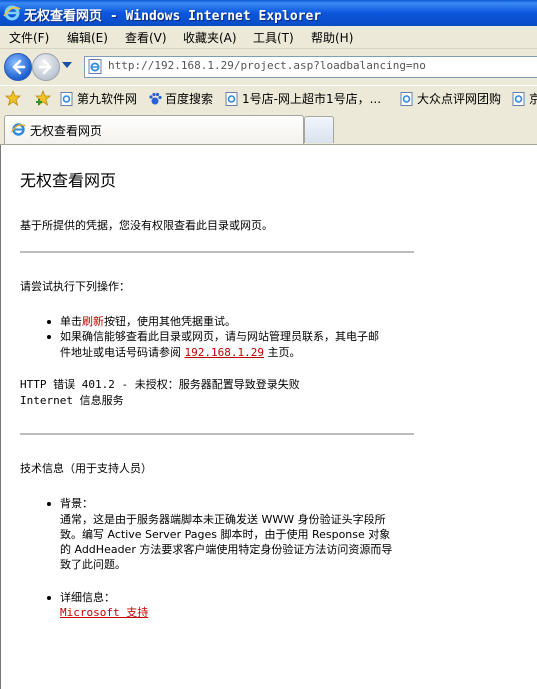 The image size is (537, 689). I want to click on server-line: Internet 信息服务, so click(72, 400).